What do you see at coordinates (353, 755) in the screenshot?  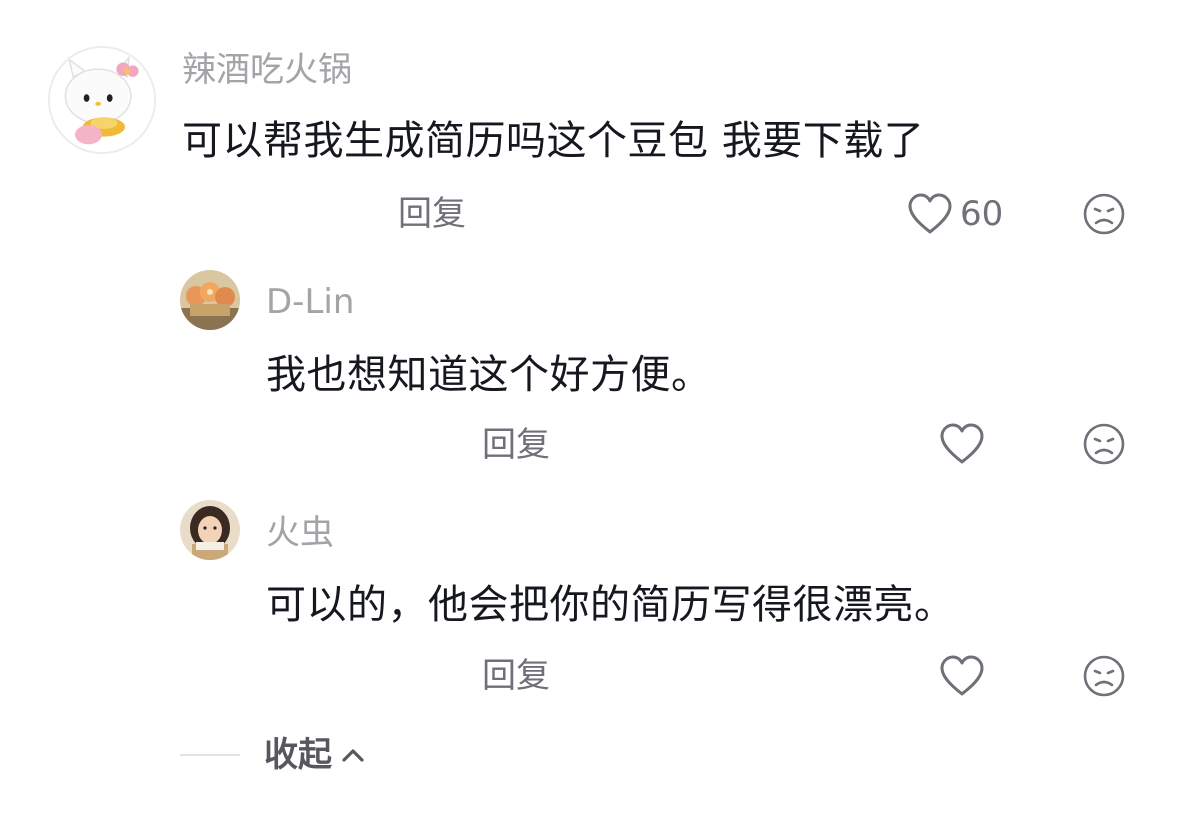 I see `chevron-up-icon` at bounding box center [353, 755].